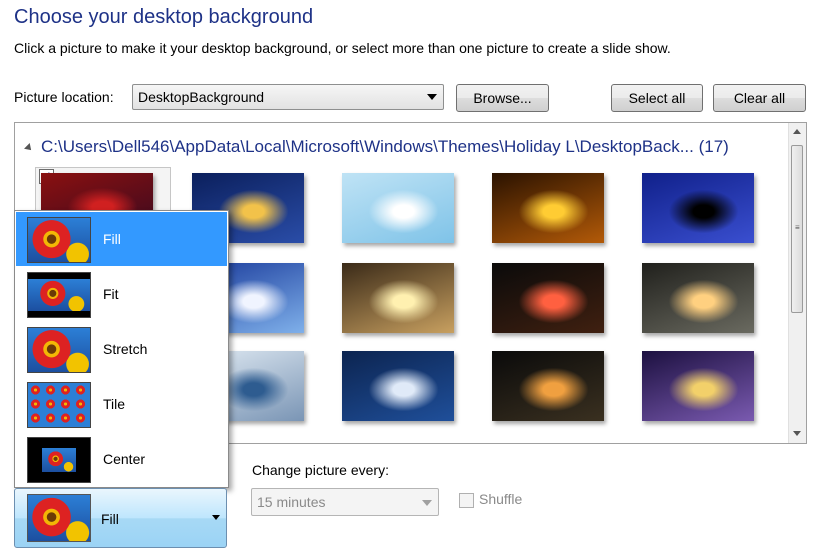 The height and width of the screenshot is (558, 813). Describe the element at coordinates (288, 97) in the screenshot. I see `picture-location-dropdown: DesktopBackground` at that location.